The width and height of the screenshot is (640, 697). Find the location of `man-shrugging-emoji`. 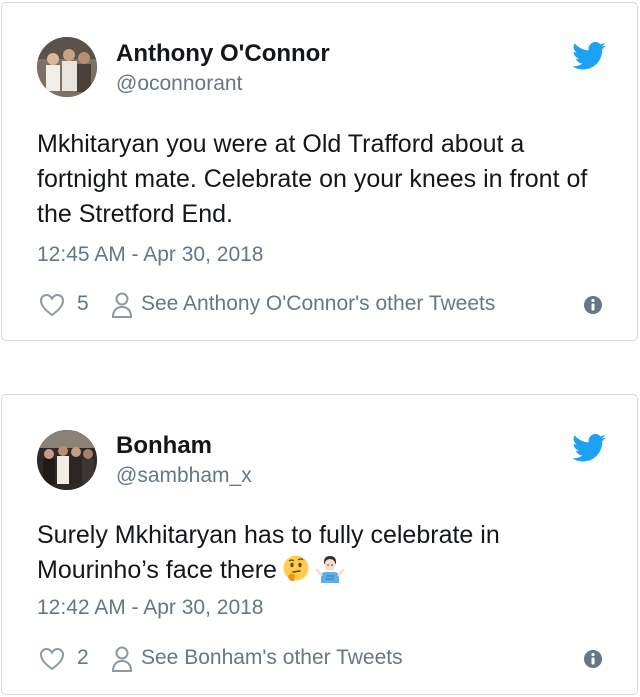

man-shrugging-emoji is located at coordinates (330, 569).